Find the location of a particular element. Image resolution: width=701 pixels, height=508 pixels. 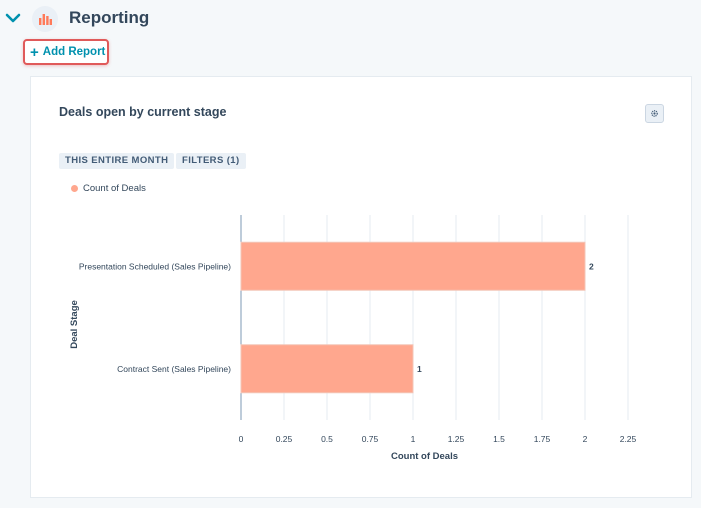

category-label: Contract Sent (Sales Pipeline) is located at coordinates (174, 369).